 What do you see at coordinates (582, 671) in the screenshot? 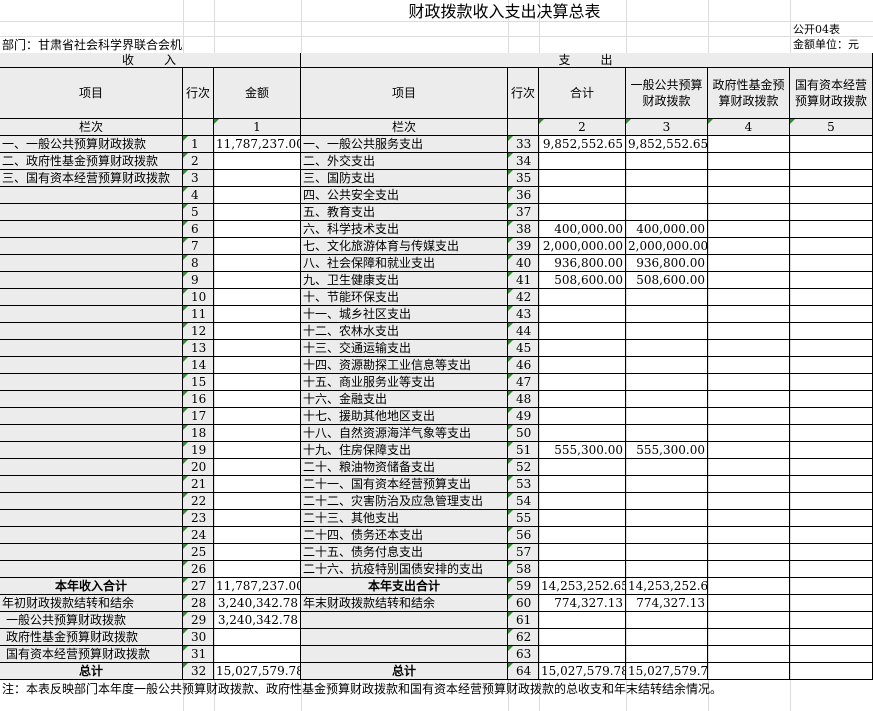
I see `expense-total-amount: 15,027,579.78` at bounding box center [582, 671].